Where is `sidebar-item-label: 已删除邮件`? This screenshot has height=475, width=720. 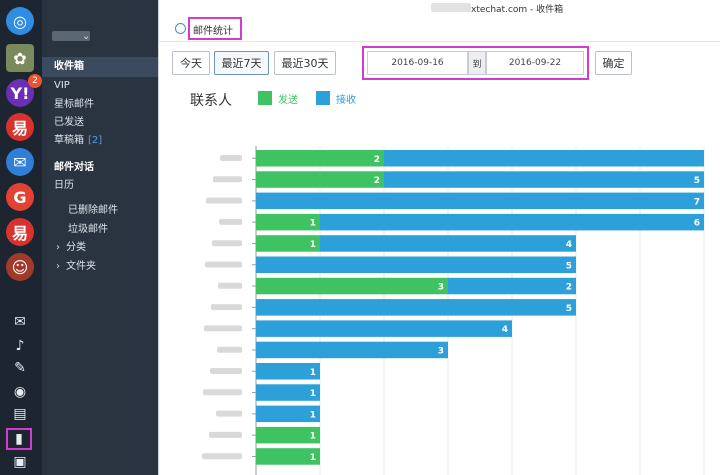
sidebar-item-label: 已删除邮件 is located at coordinates (93, 210).